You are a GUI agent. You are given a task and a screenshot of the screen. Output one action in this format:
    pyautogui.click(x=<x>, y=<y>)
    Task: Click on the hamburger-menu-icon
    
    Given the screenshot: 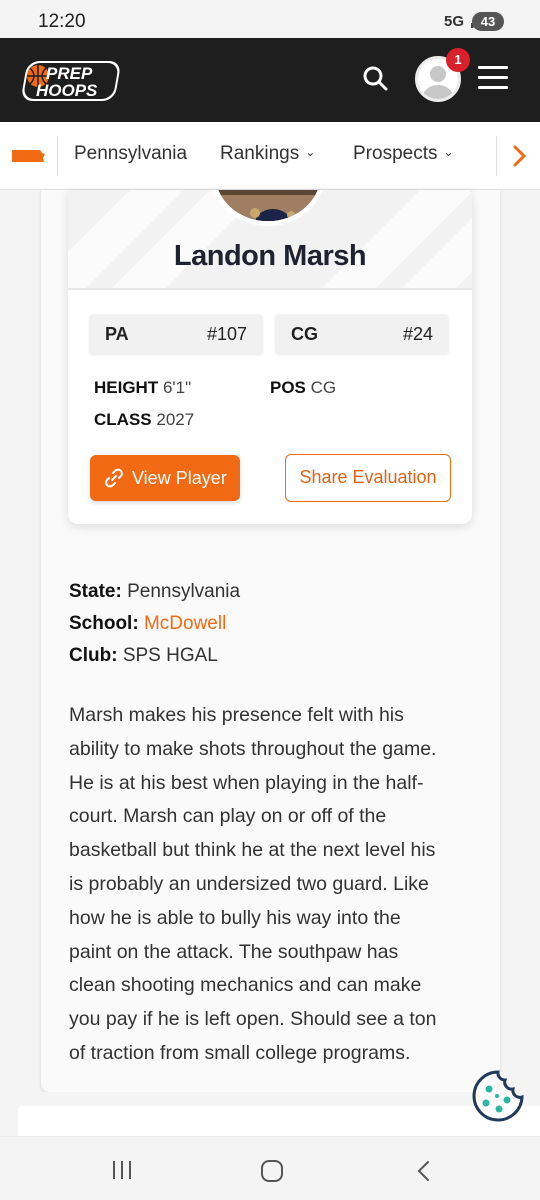 What is the action you would take?
    pyautogui.click(x=493, y=79)
    